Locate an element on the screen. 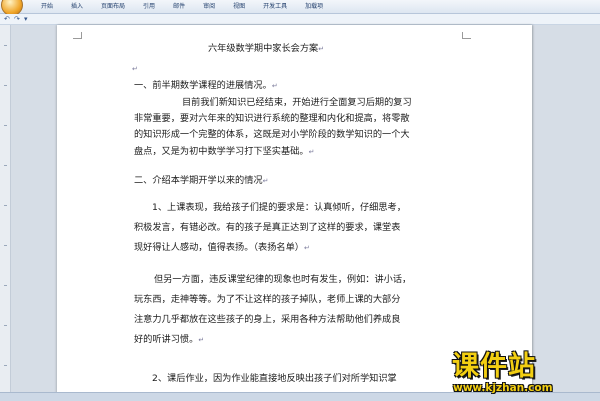  paragraph-line-text: 盘点，又是为初中数学学习打下坚实基础。 is located at coordinates (221, 151).